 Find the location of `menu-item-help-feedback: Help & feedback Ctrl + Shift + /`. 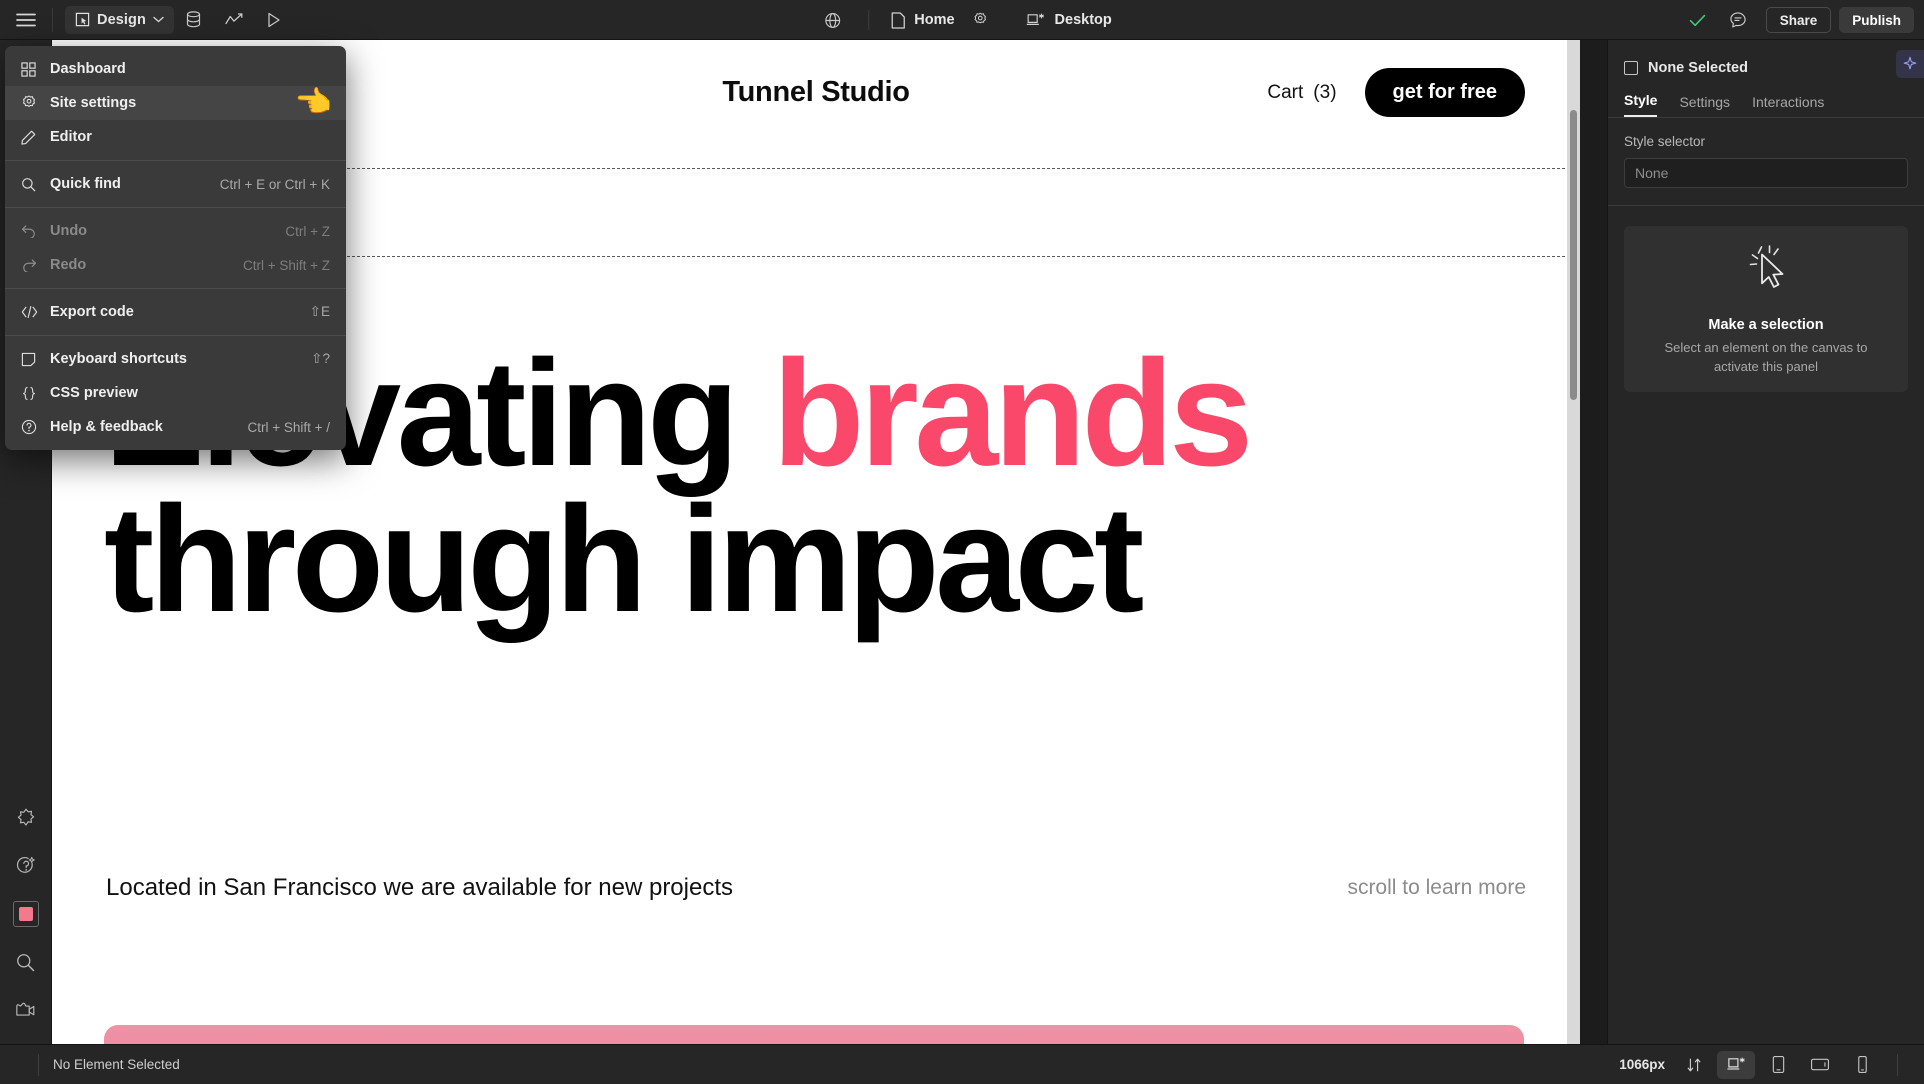

menu-item-help-feedback: Help & feedback Ctrl + Shift + / is located at coordinates (175, 427).